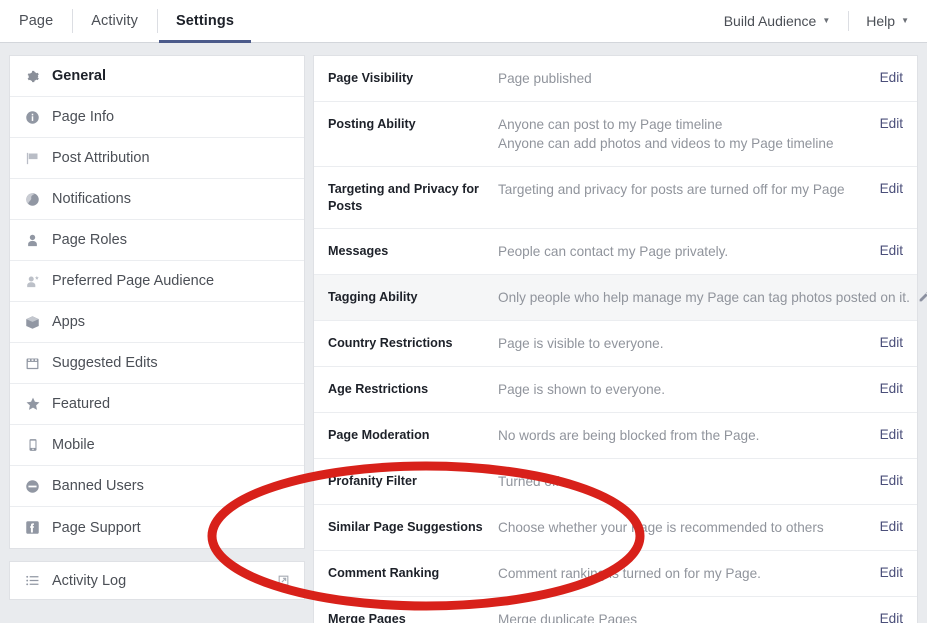 The width and height of the screenshot is (927, 623). Describe the element at coordinates (157, 486) in the screenshot. I see `sidebar-item-banned-users: Banned Users` at that location.